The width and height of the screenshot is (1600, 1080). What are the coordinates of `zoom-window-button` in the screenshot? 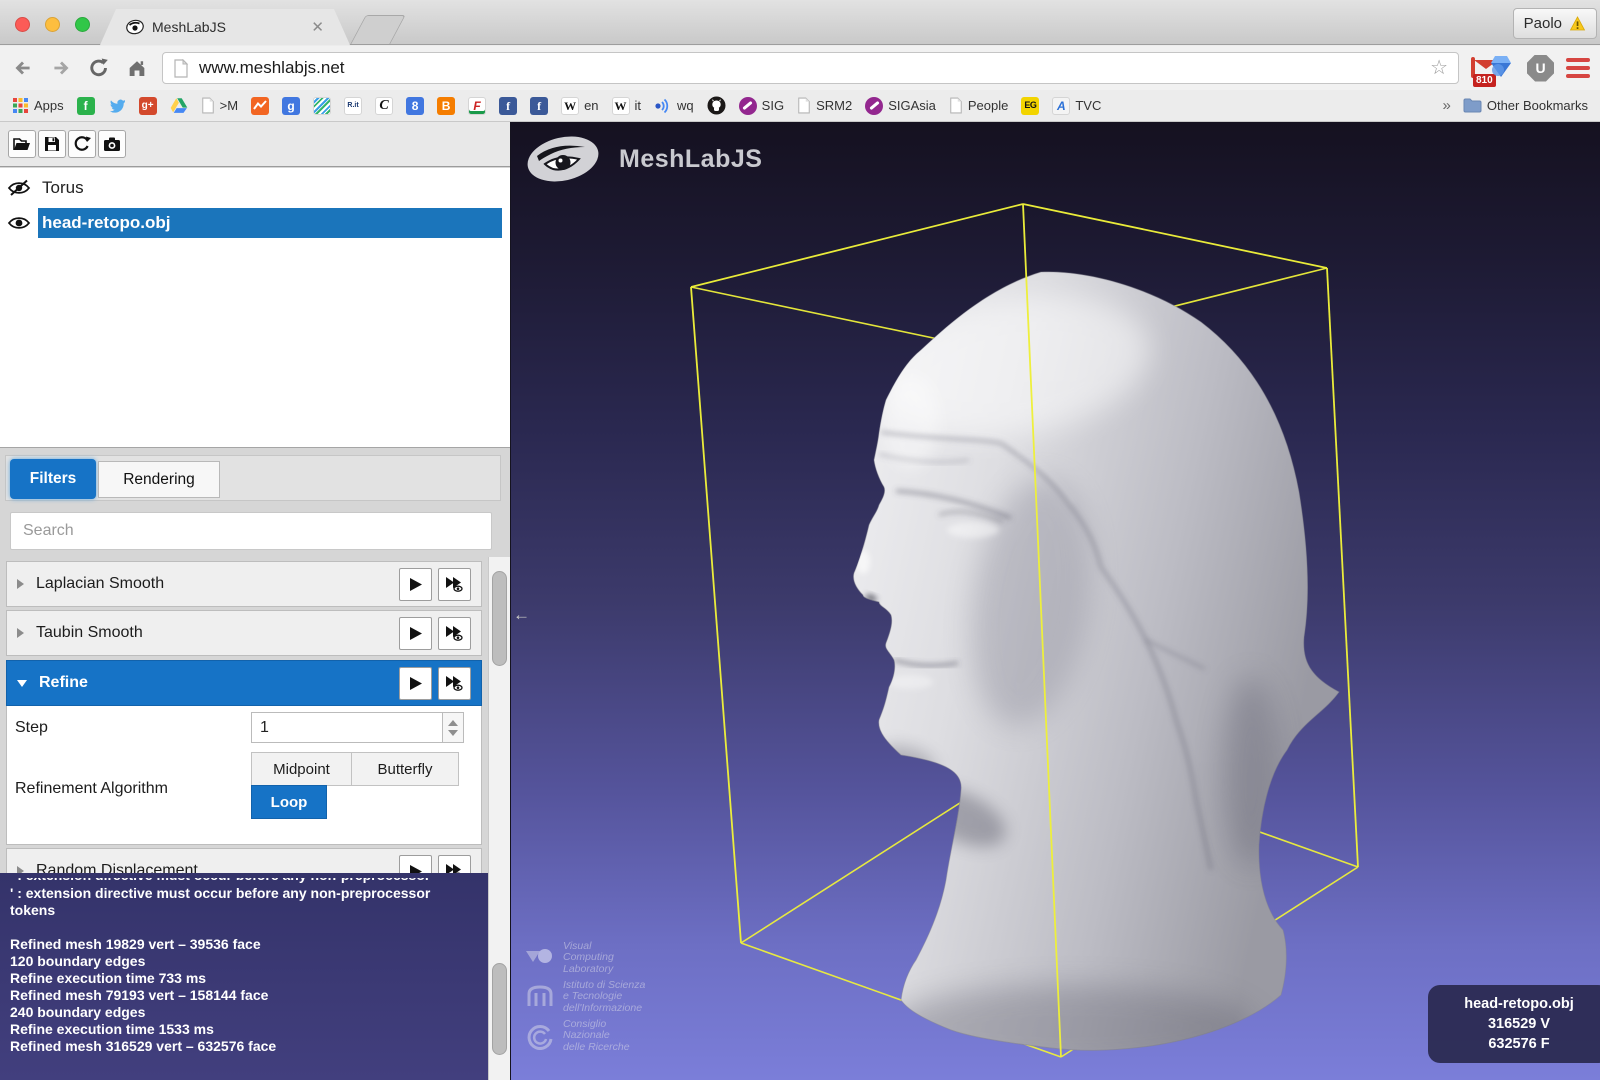 It's located at (82, 24).